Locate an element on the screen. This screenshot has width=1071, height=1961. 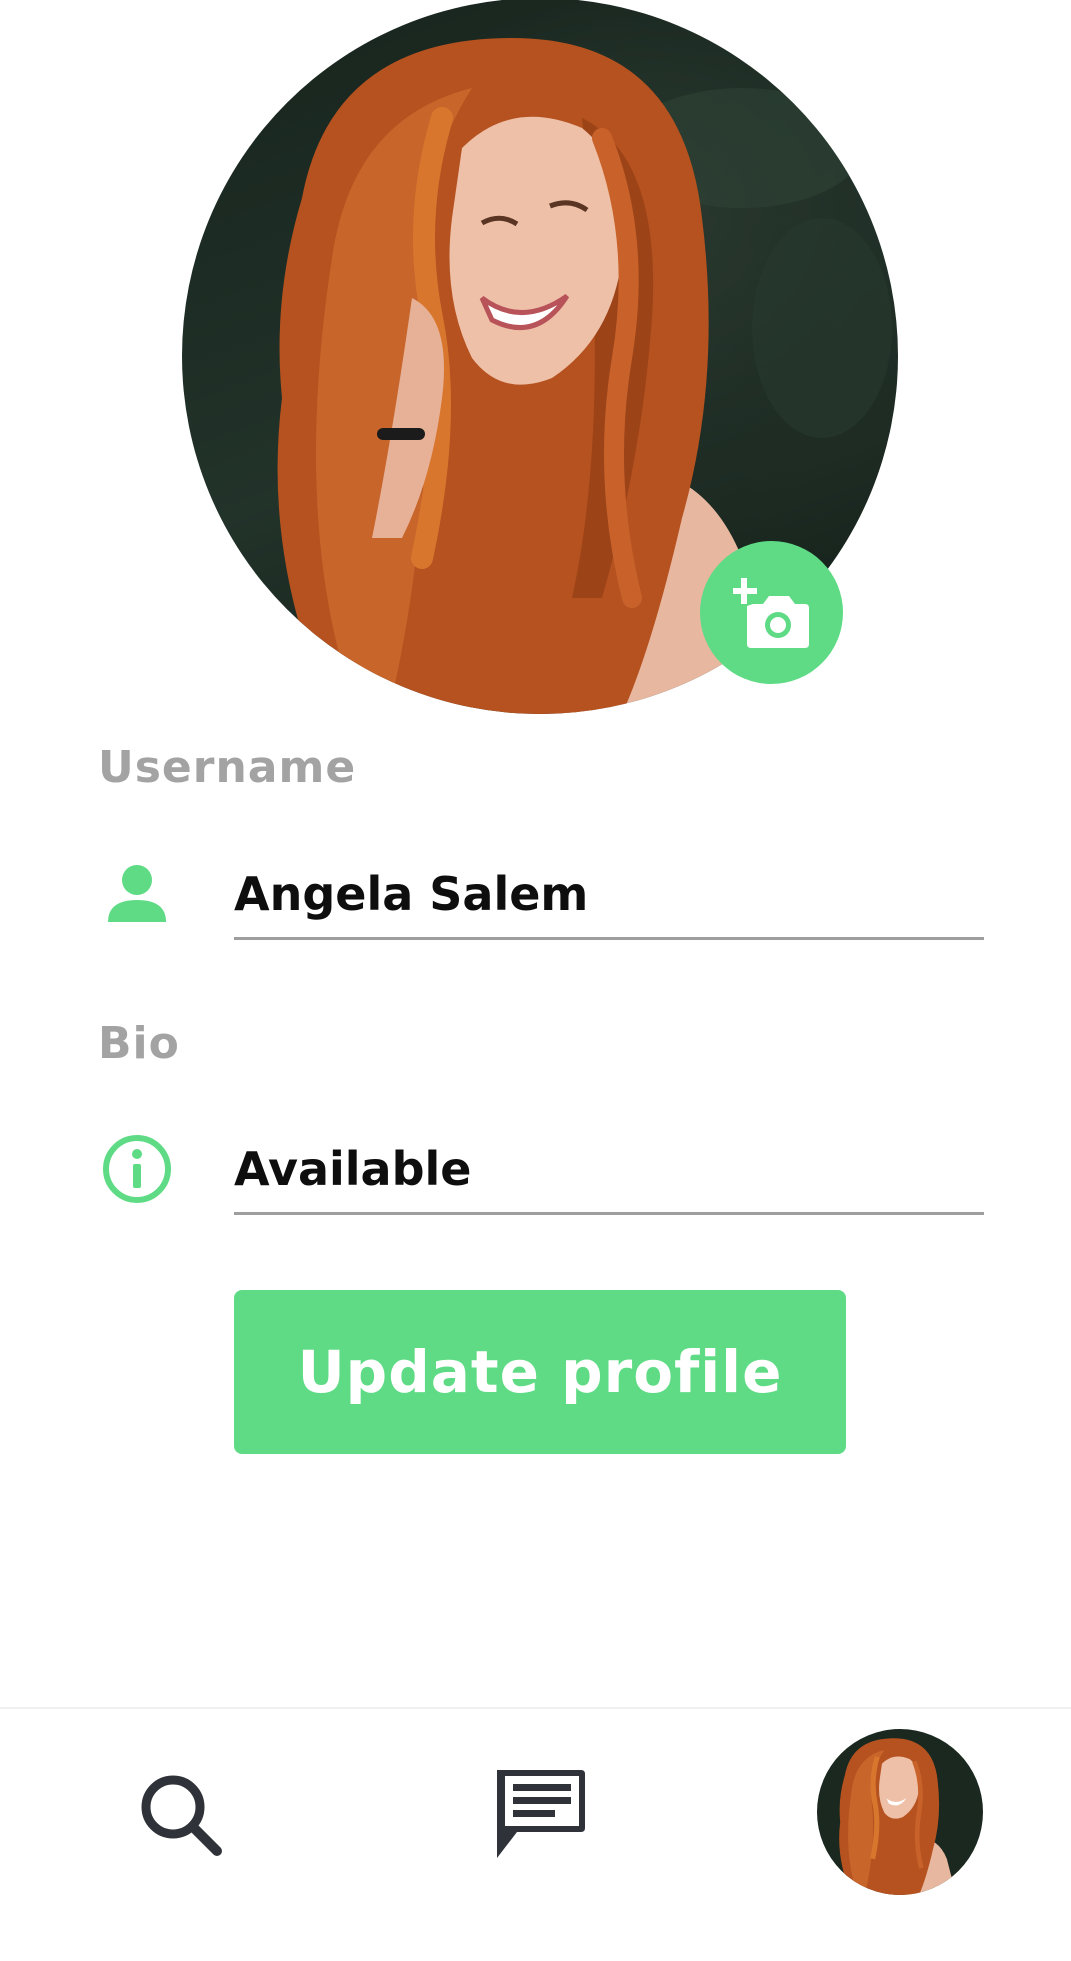
bio-label: Bio is located at coordinates (139, 1043).